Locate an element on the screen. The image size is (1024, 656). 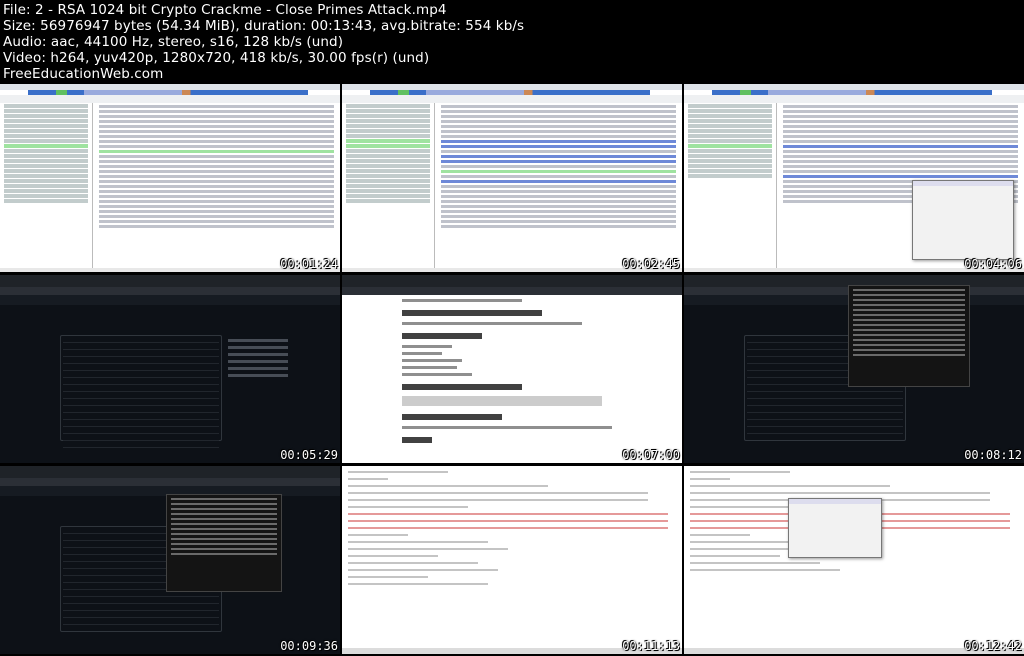
thumbnail-source-code-dialog: 00:12:42 is located at coordinates (854, 560).